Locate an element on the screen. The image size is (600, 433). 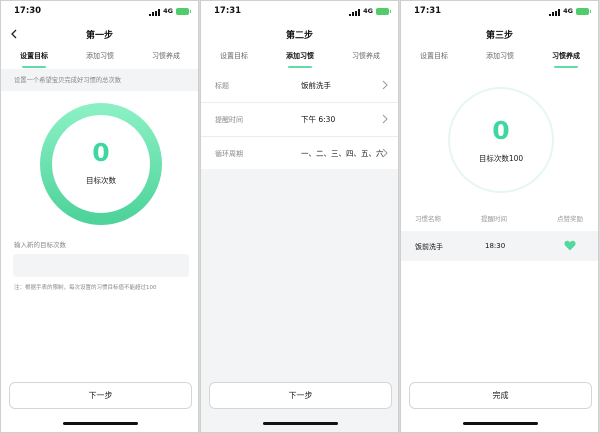
field-row-reminder-time: 提醒时间 下午 6:30 is located at coordinates (299, 120).